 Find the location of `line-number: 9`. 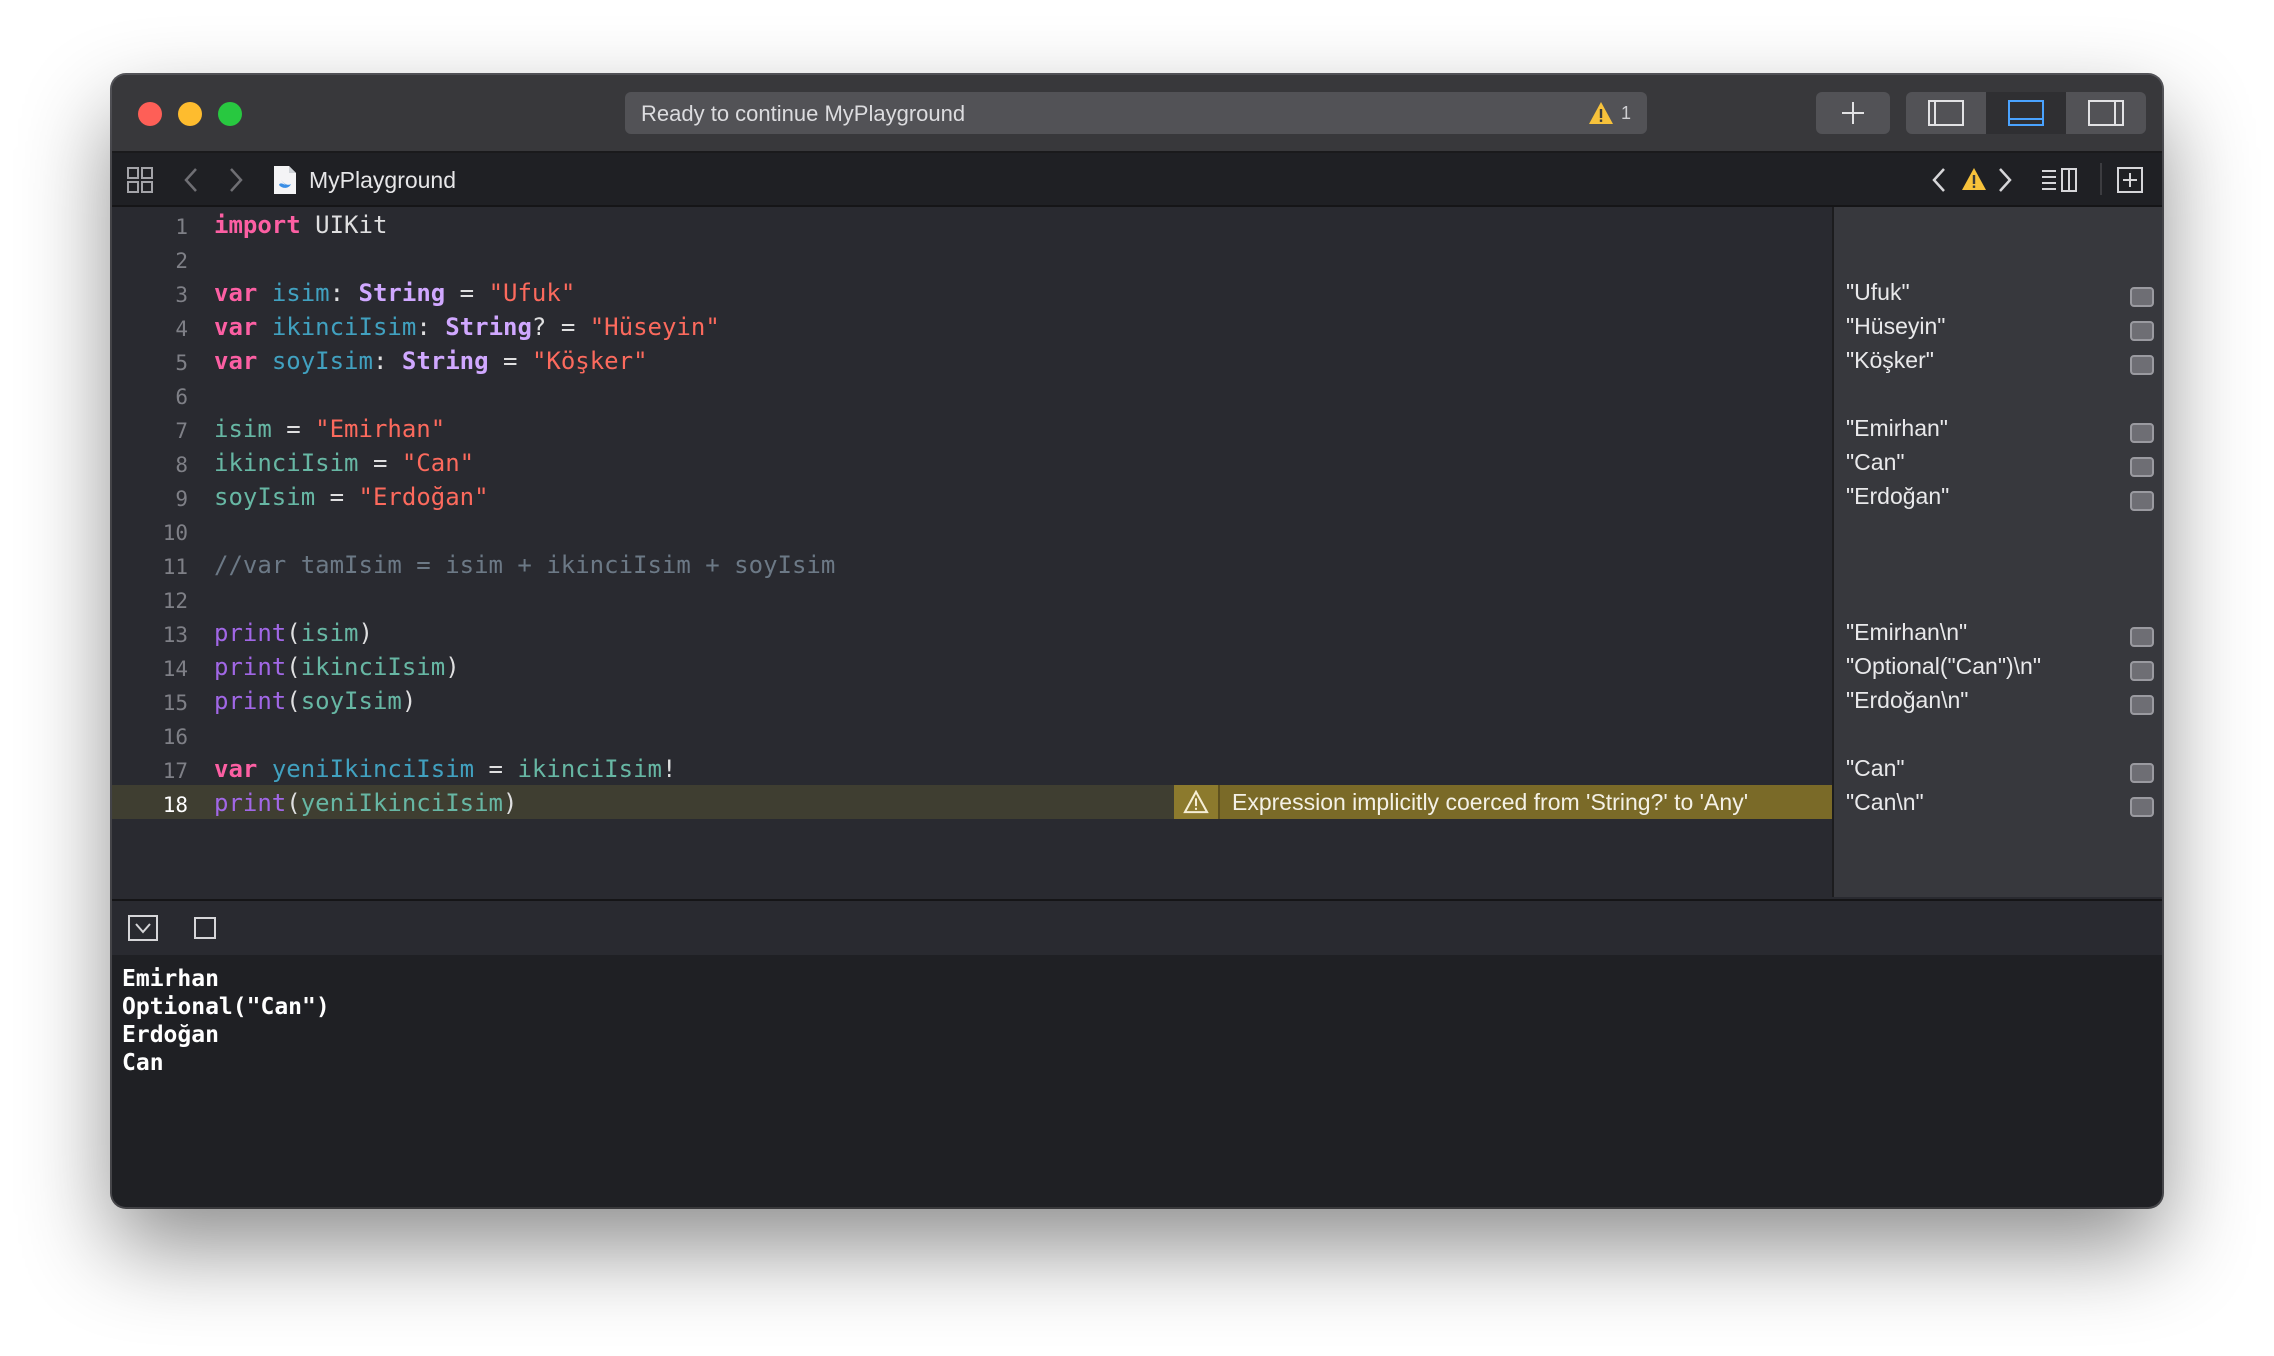

line-number: 9 is located at coordinates (181, 499).